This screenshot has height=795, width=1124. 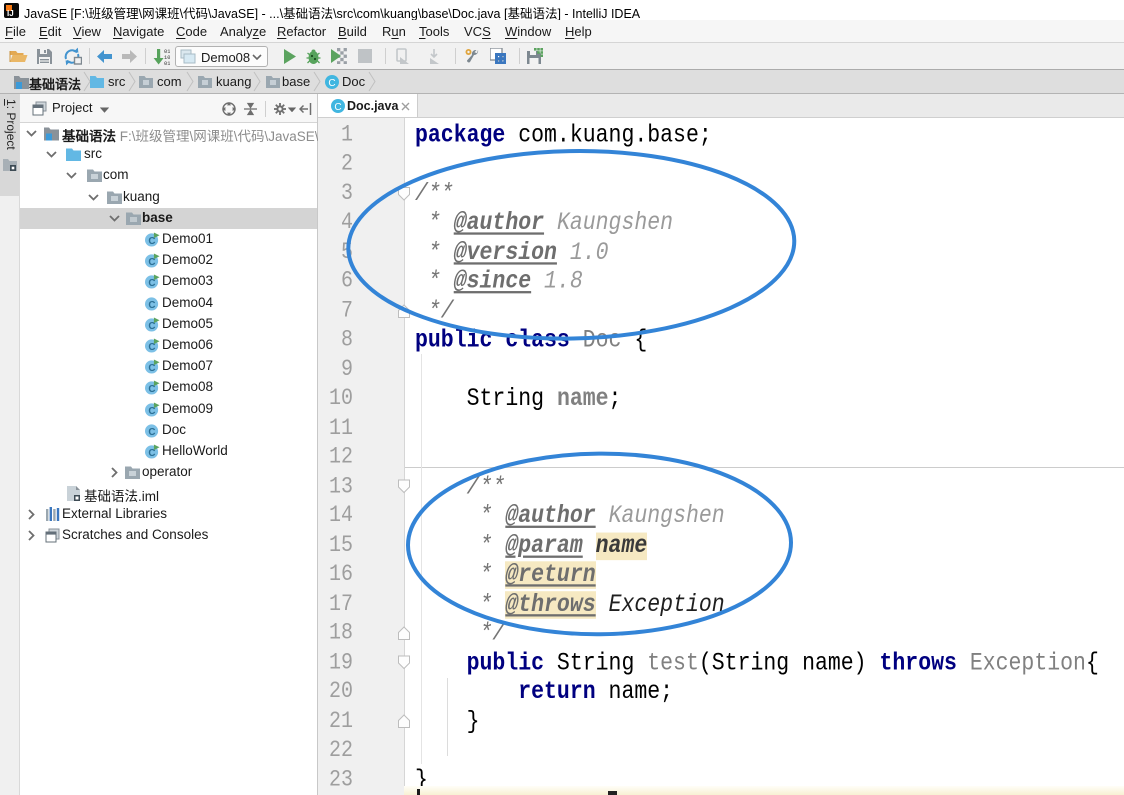 I want to click on svg-text: IJ, so click(x=10, y=13).